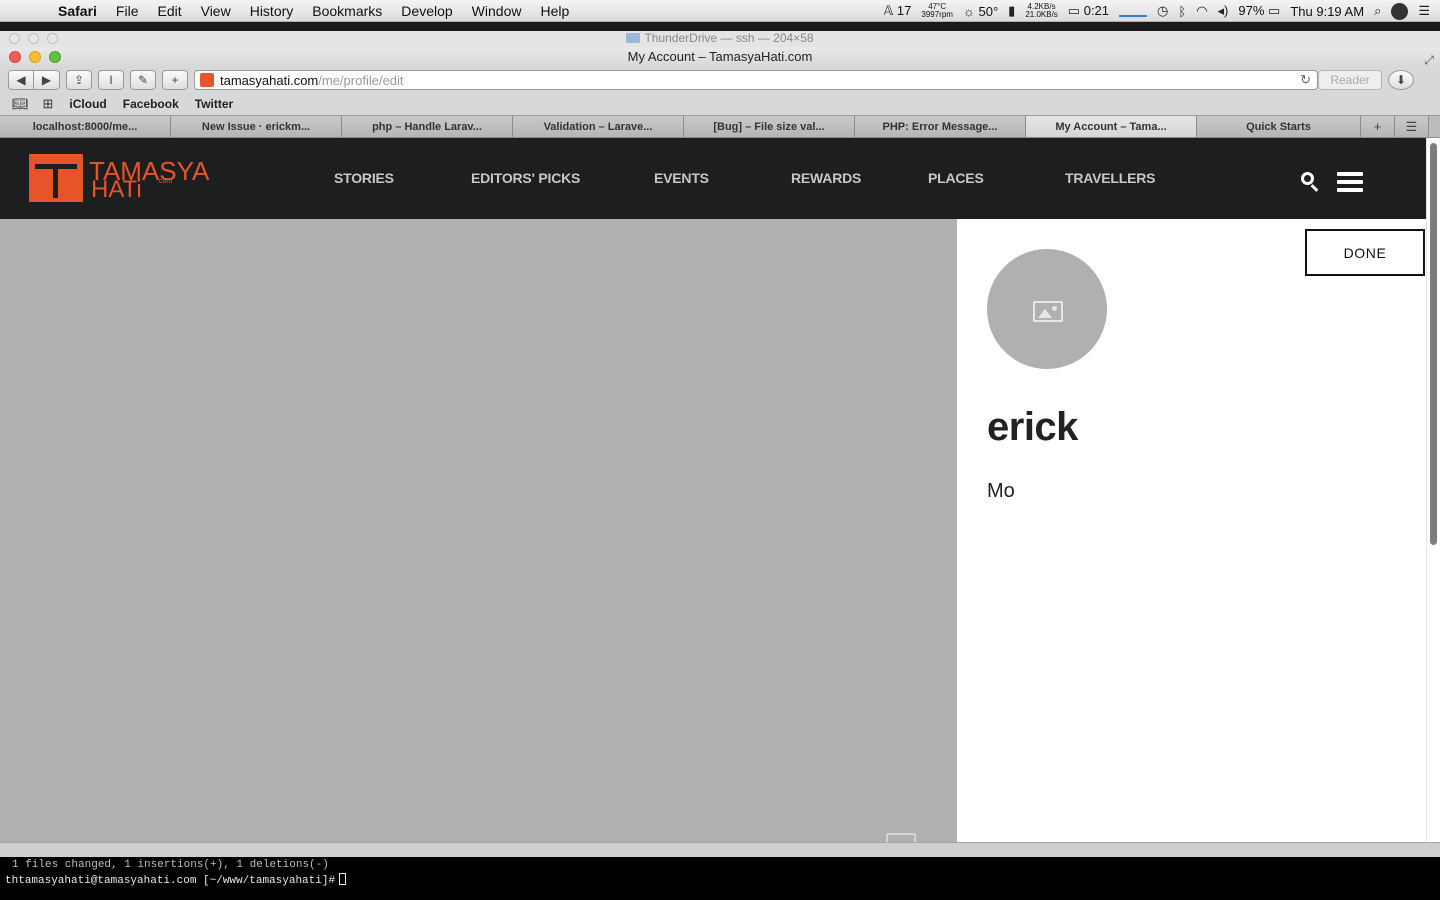 The image size is (1440, 900). I want to click on nav-rewards: REWARDS, so click(826, 178).